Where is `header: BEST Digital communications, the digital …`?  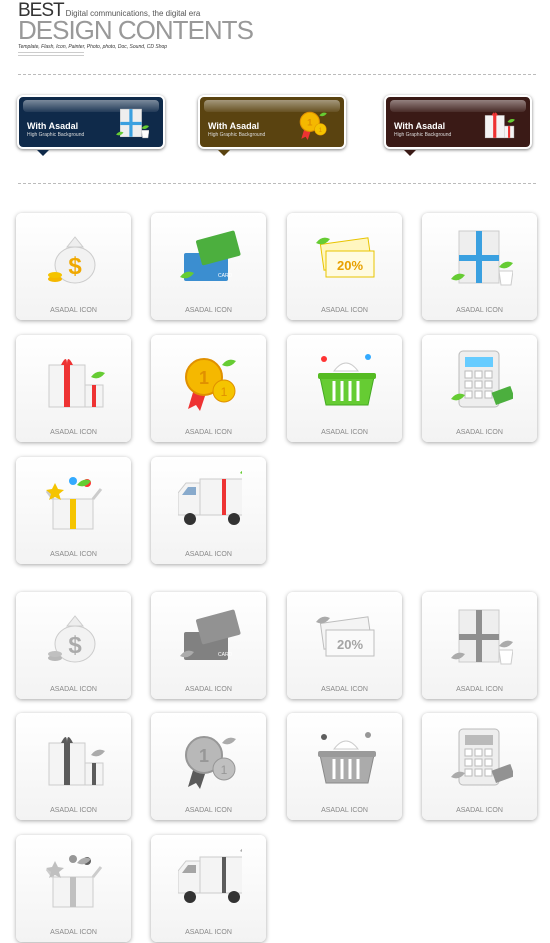 header: BEST Digital communications, the digital … is located at coordinates (136, 28).